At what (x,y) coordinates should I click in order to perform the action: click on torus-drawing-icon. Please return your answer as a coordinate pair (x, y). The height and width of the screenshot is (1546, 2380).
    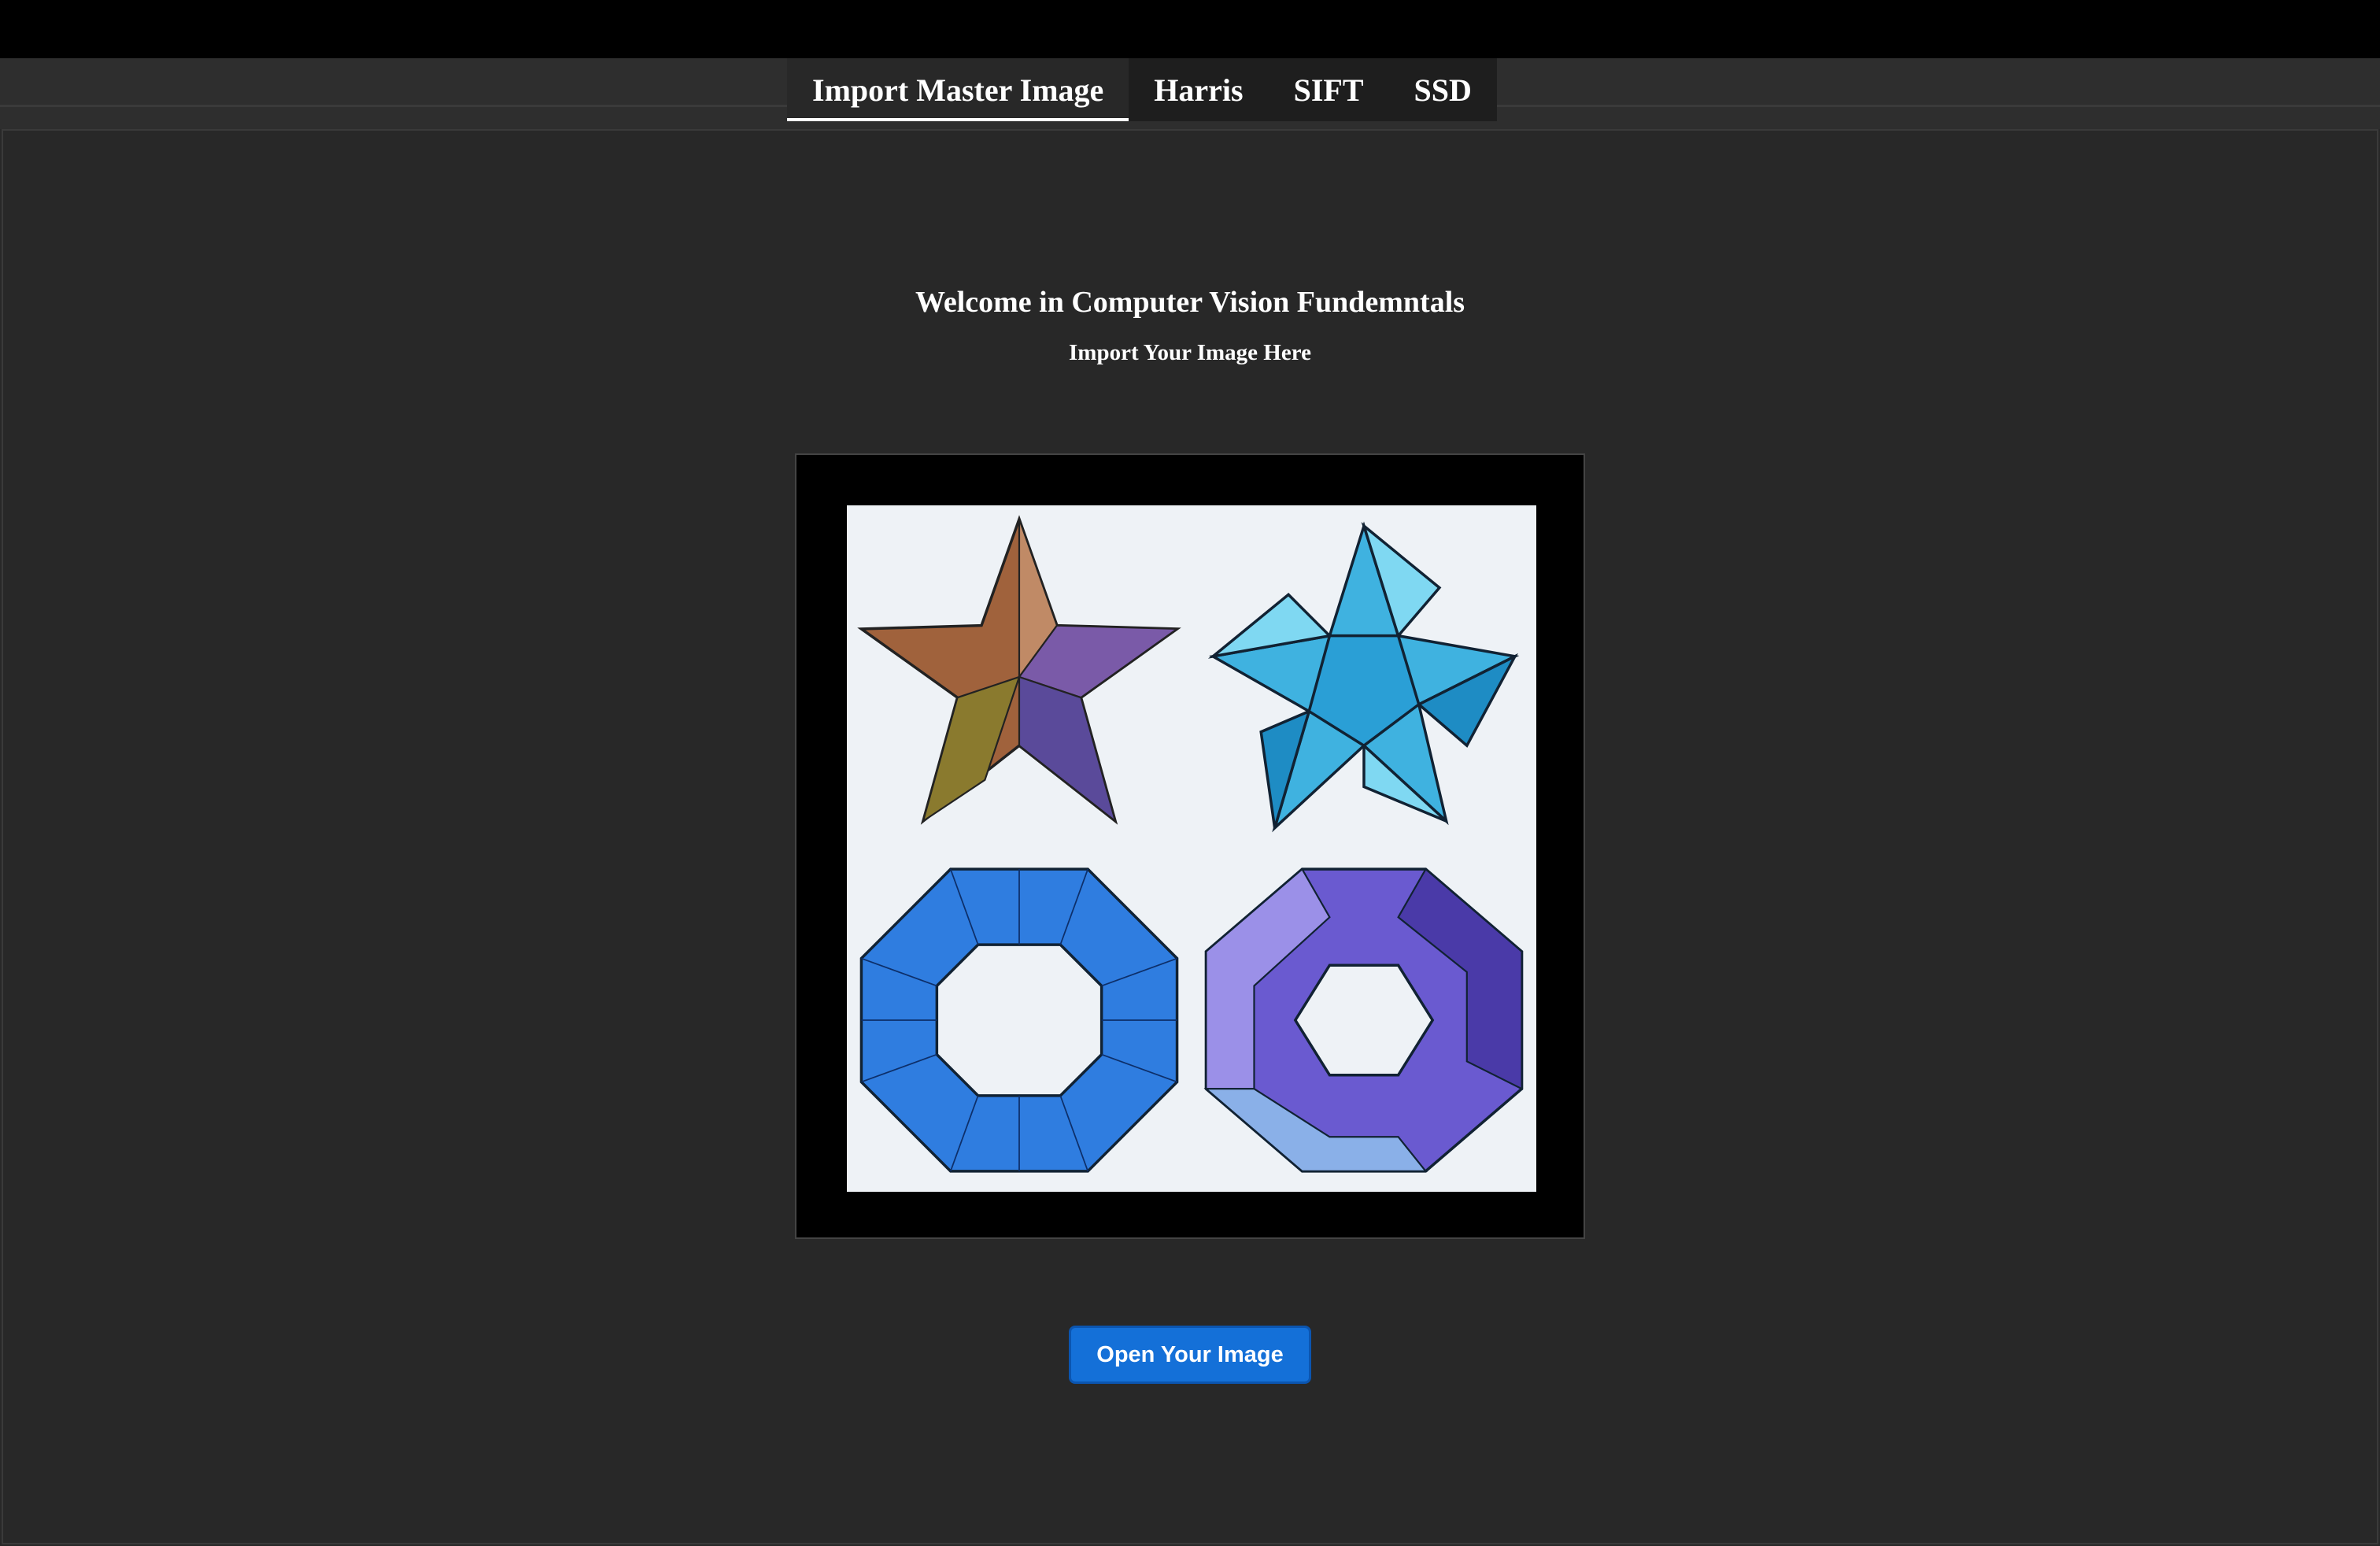
    Looking at the image, I should click on (1019, 1020).